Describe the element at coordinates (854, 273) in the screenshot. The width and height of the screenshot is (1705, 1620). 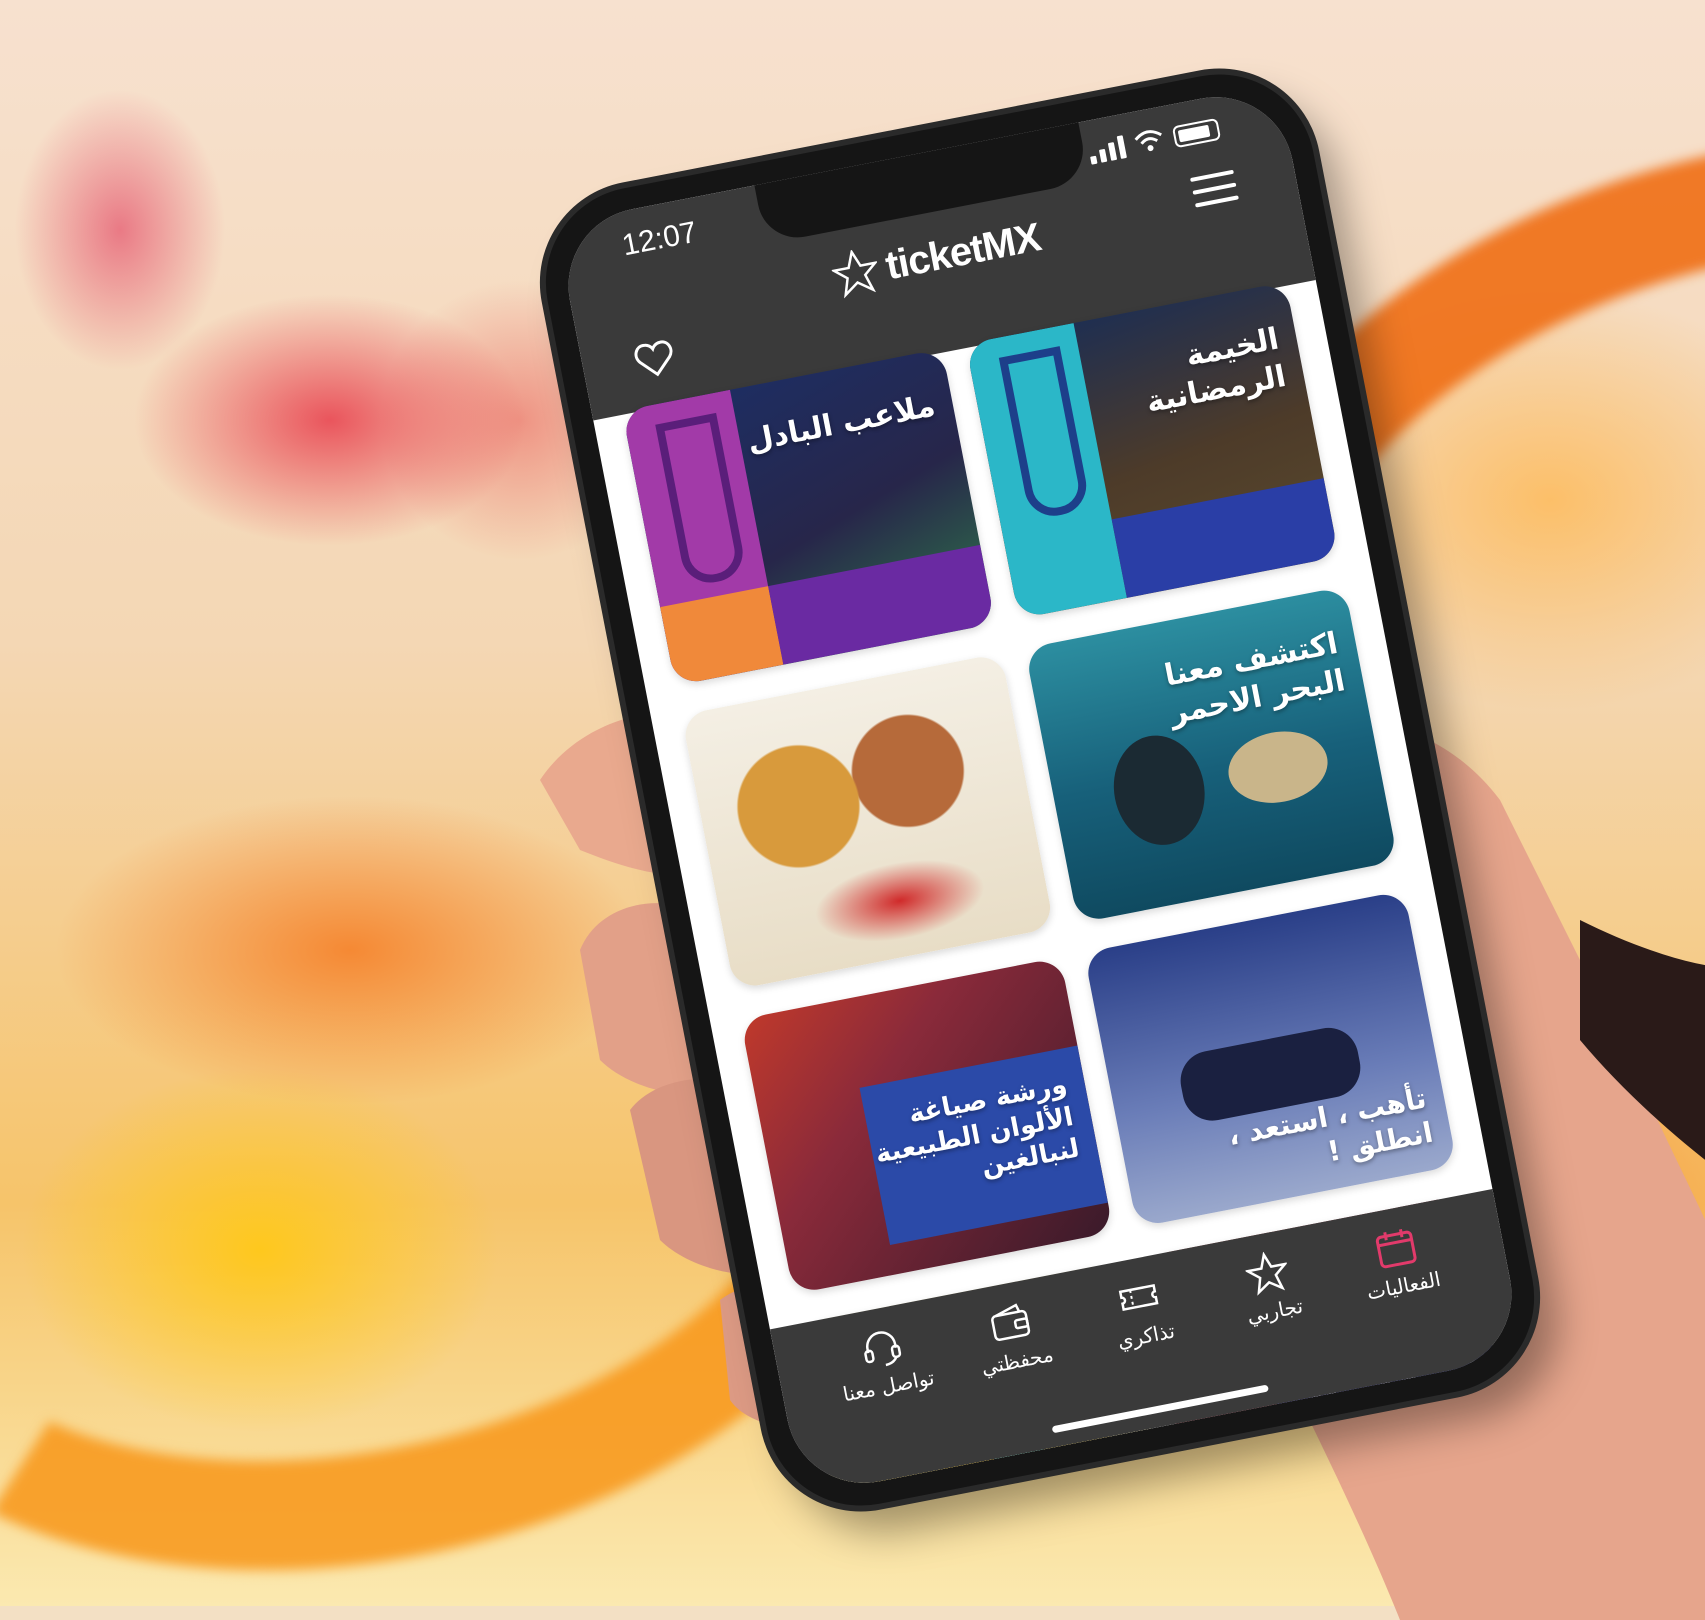
I see `ticket-star-logo-icon` at that location.